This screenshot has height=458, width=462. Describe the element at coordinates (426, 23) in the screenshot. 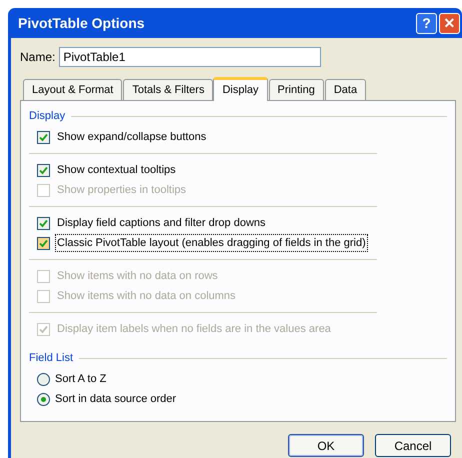

I see `help-button: ?` at that location.